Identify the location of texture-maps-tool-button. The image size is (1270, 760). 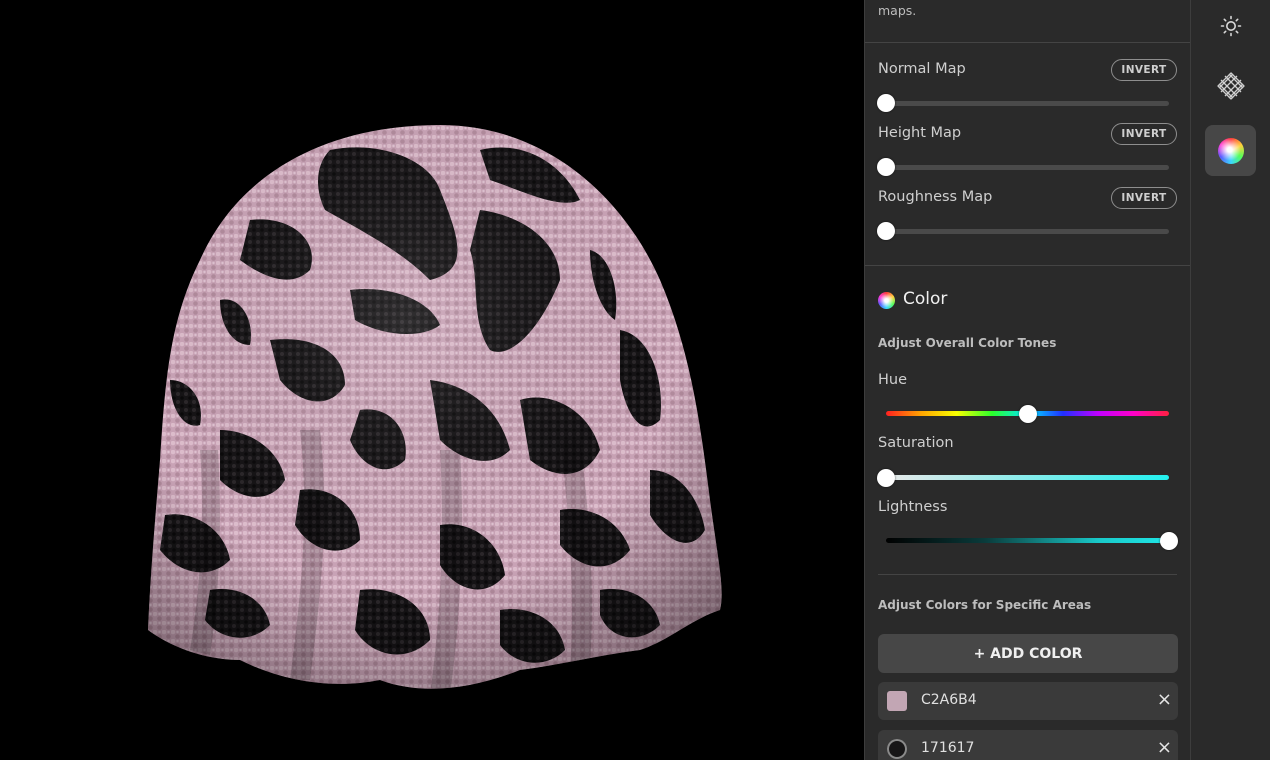
(1230, 85).